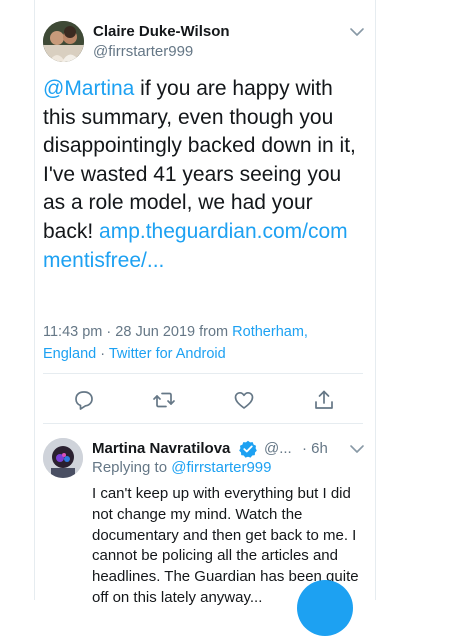 The width and height of the screenshot is (451, 636). I want to click on compose-tweet-button, so click(325, 608).